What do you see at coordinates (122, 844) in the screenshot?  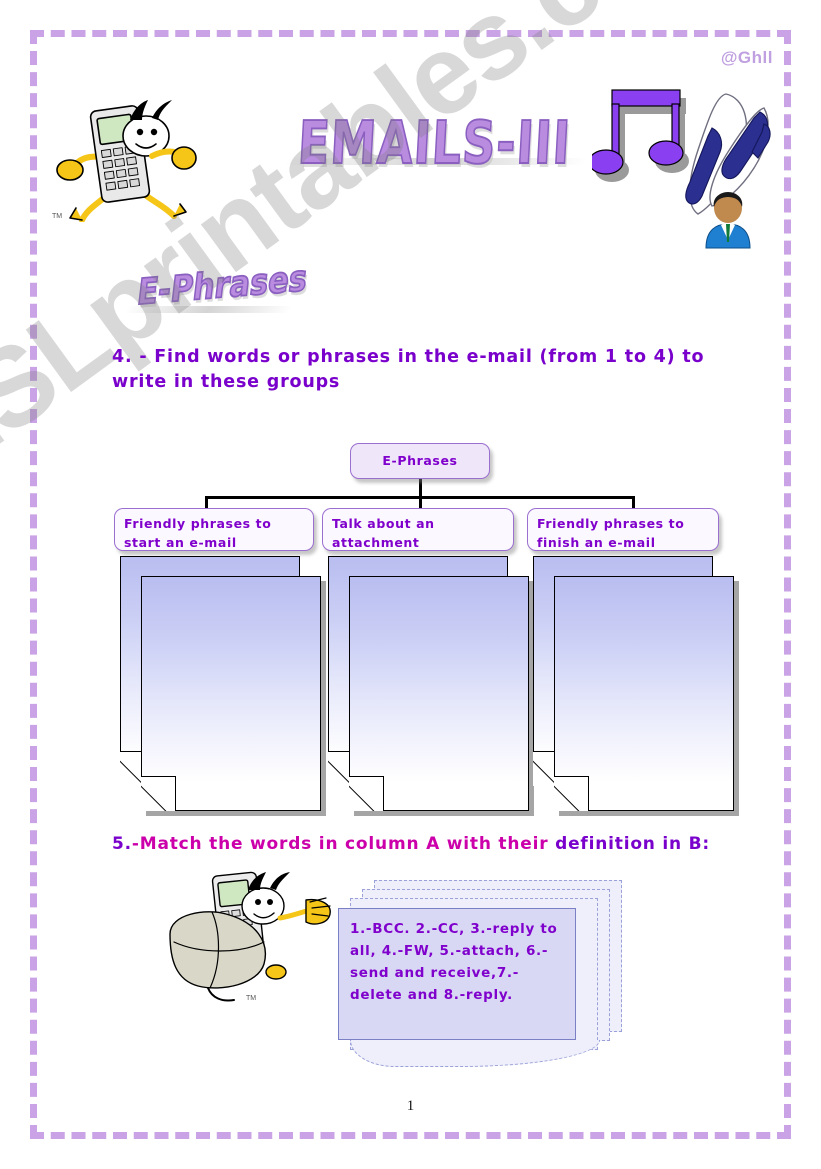 I see `exercise-5-number: 5.` at bounding box center [122, 844].